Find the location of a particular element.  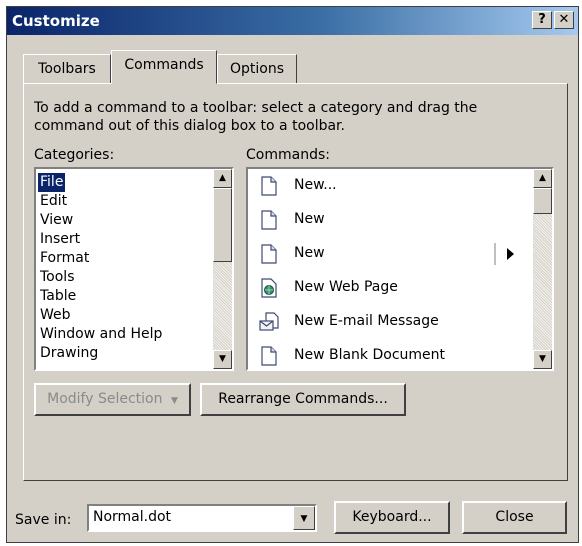

save-in-label: Save in: is located at coordinates (43, 520).